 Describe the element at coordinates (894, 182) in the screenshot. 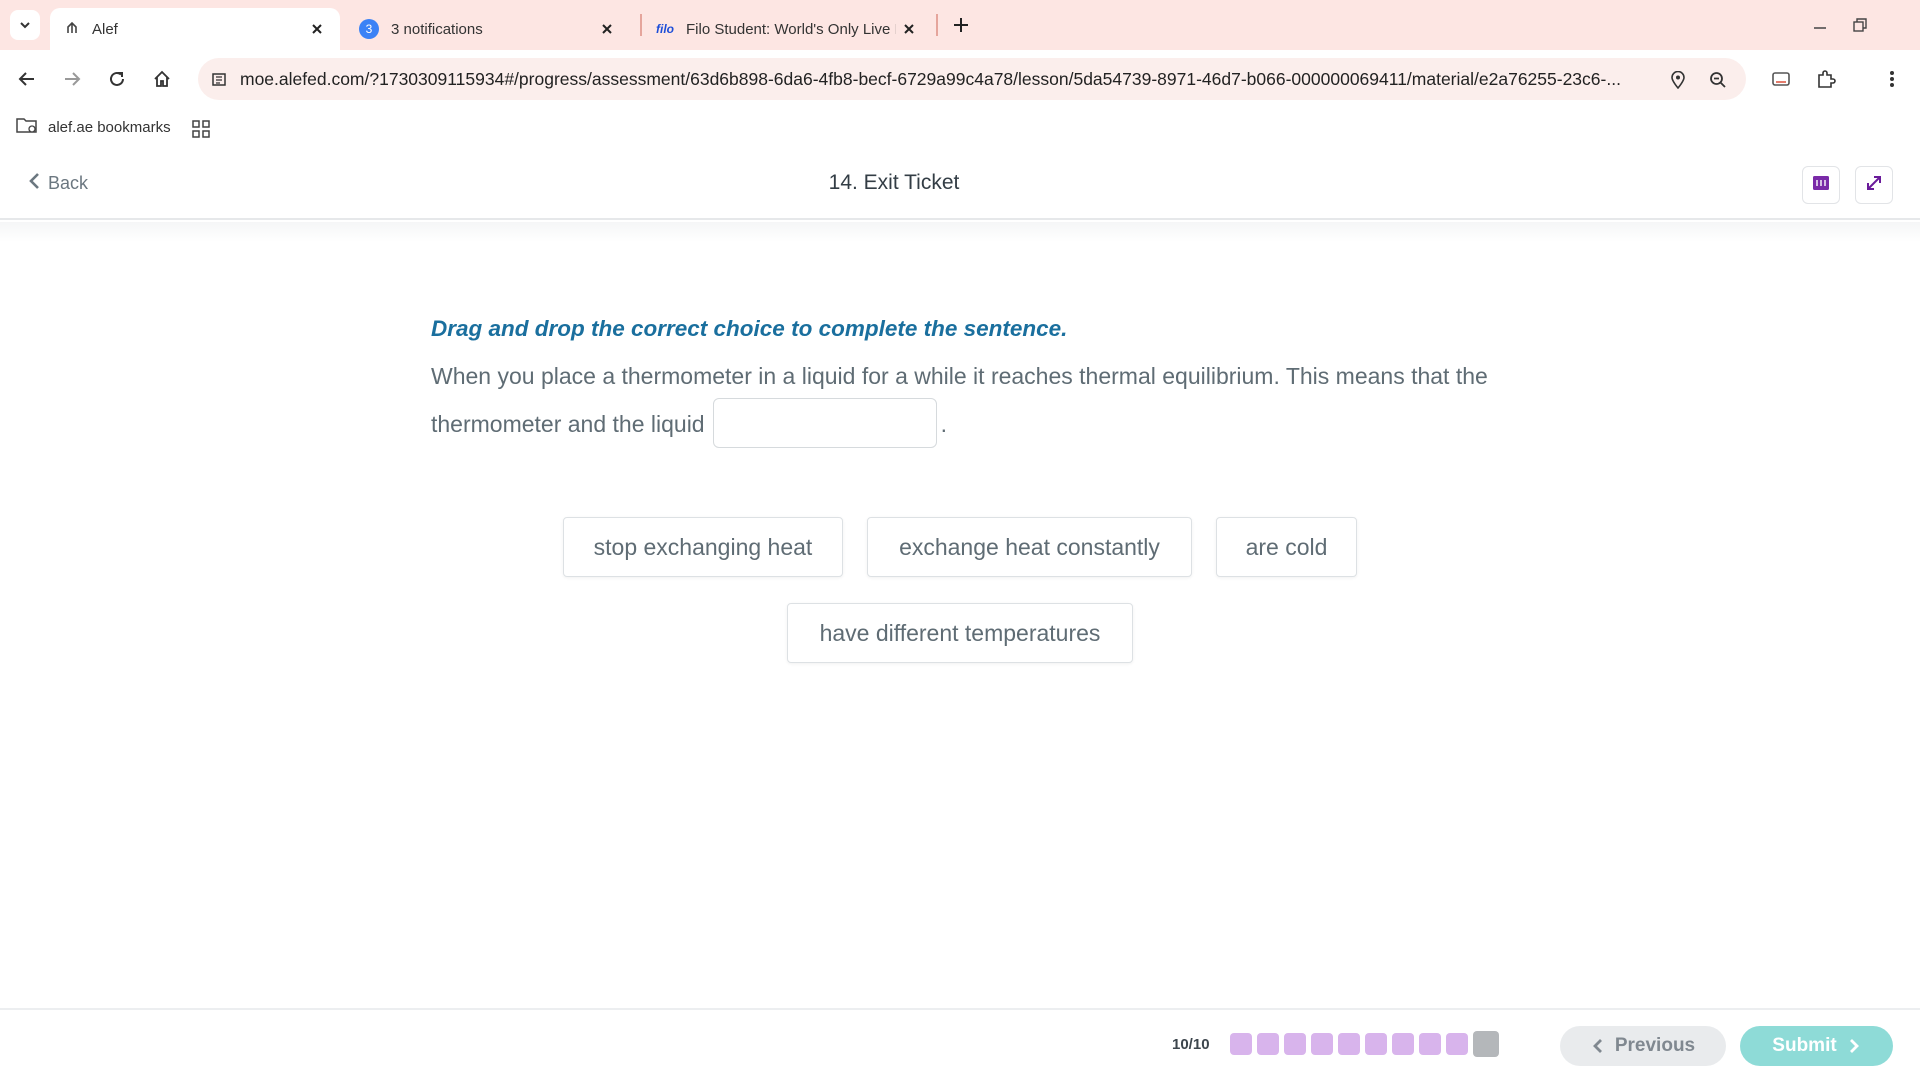

I see `page-title: 14. Exit Ticket` at that location.